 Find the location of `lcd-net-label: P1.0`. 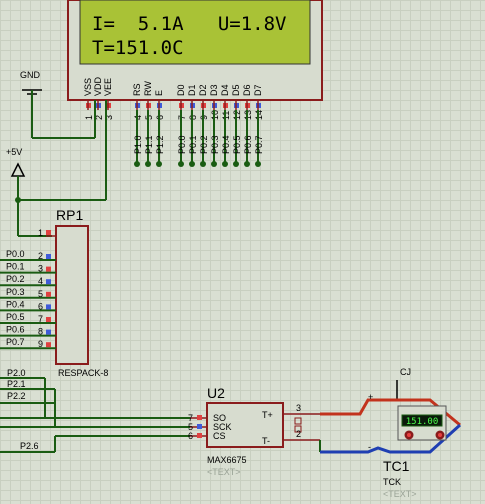

lcd-net-label: P1.0 is located at coordinates (138, 144).